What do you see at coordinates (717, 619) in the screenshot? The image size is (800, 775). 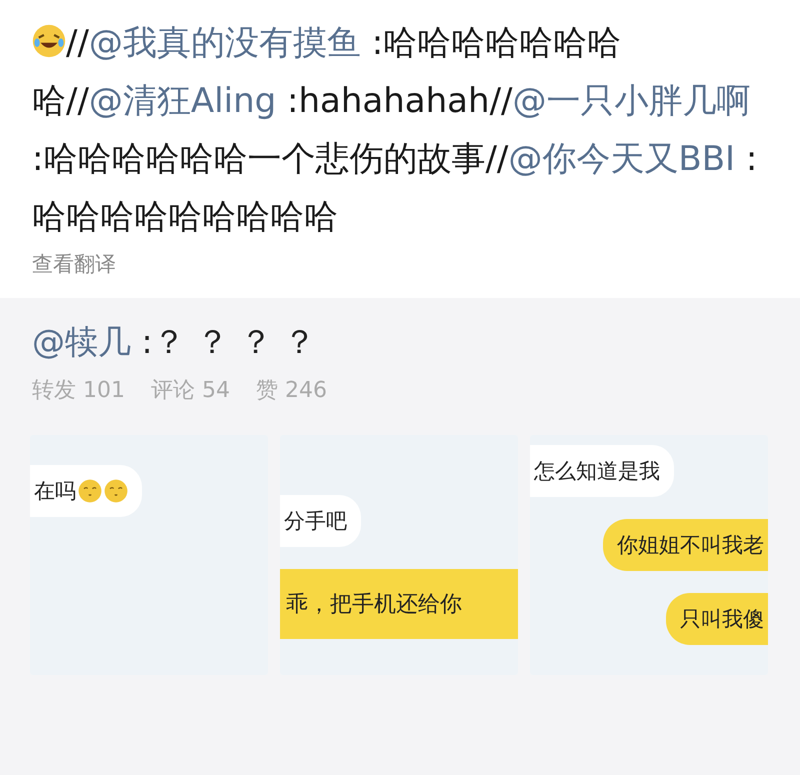 I see `sent-message: 只叫我傻` at bounding box center [717, 619].